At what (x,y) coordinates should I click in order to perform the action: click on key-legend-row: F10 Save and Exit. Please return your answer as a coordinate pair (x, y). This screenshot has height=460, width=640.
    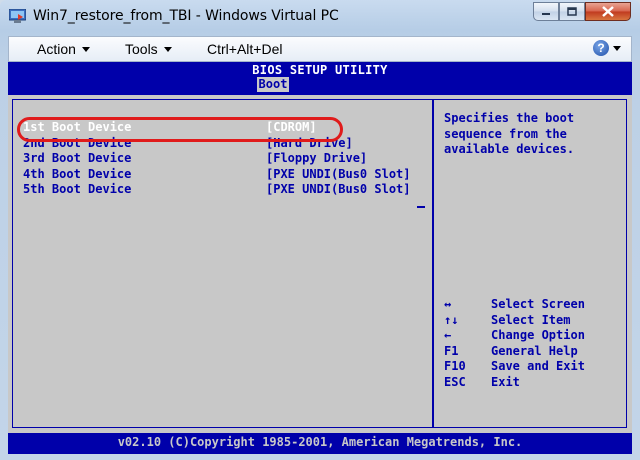
    Looking at the image, I should click on (514, 367).